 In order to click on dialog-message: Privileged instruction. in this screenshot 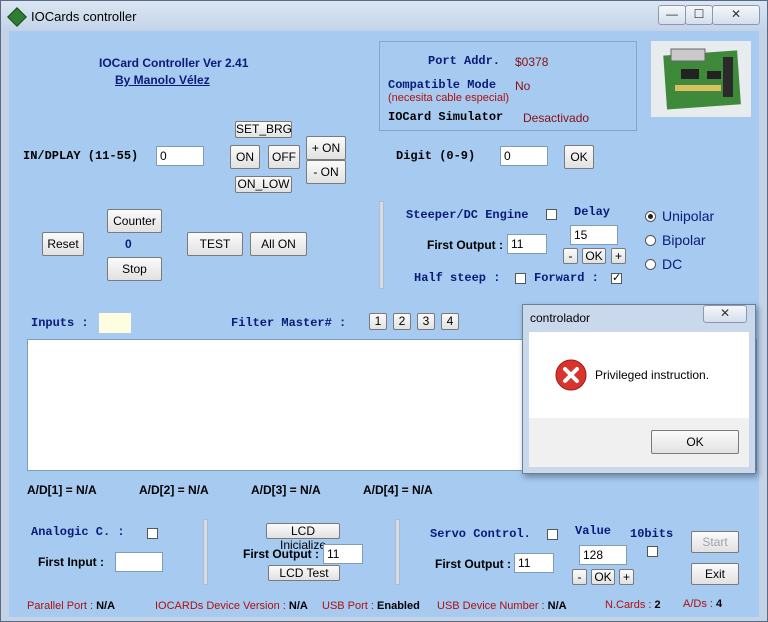, I will do `click(652, 375)`.